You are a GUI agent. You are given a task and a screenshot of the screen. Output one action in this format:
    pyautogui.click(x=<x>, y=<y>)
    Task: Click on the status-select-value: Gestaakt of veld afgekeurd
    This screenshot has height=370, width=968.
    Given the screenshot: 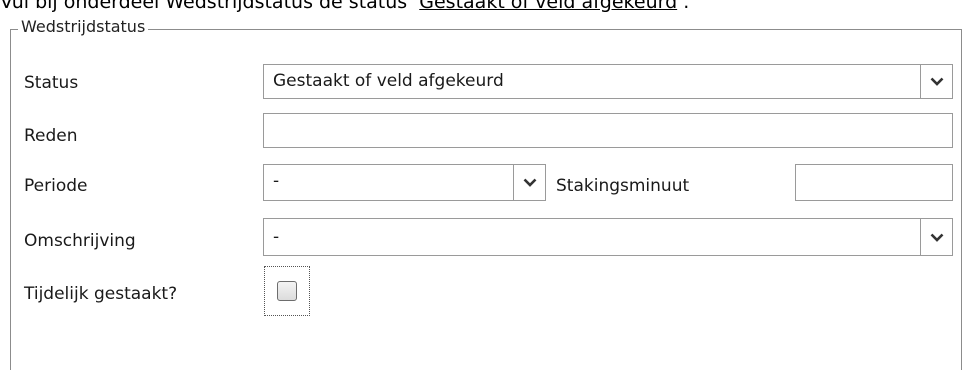 What is the action you would take?
    pyautogui.click(x=388, y=81)
    